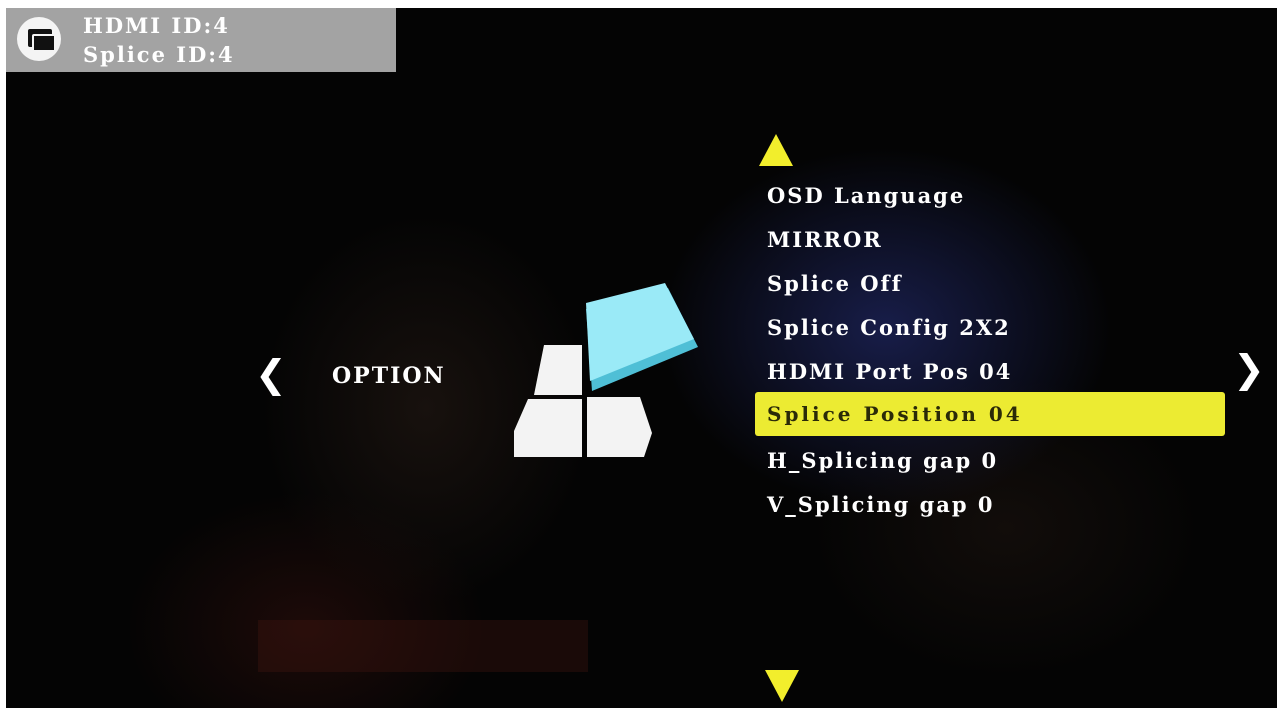  I want to click on splice-id-label: Splice ID:4, so click(159, 54).